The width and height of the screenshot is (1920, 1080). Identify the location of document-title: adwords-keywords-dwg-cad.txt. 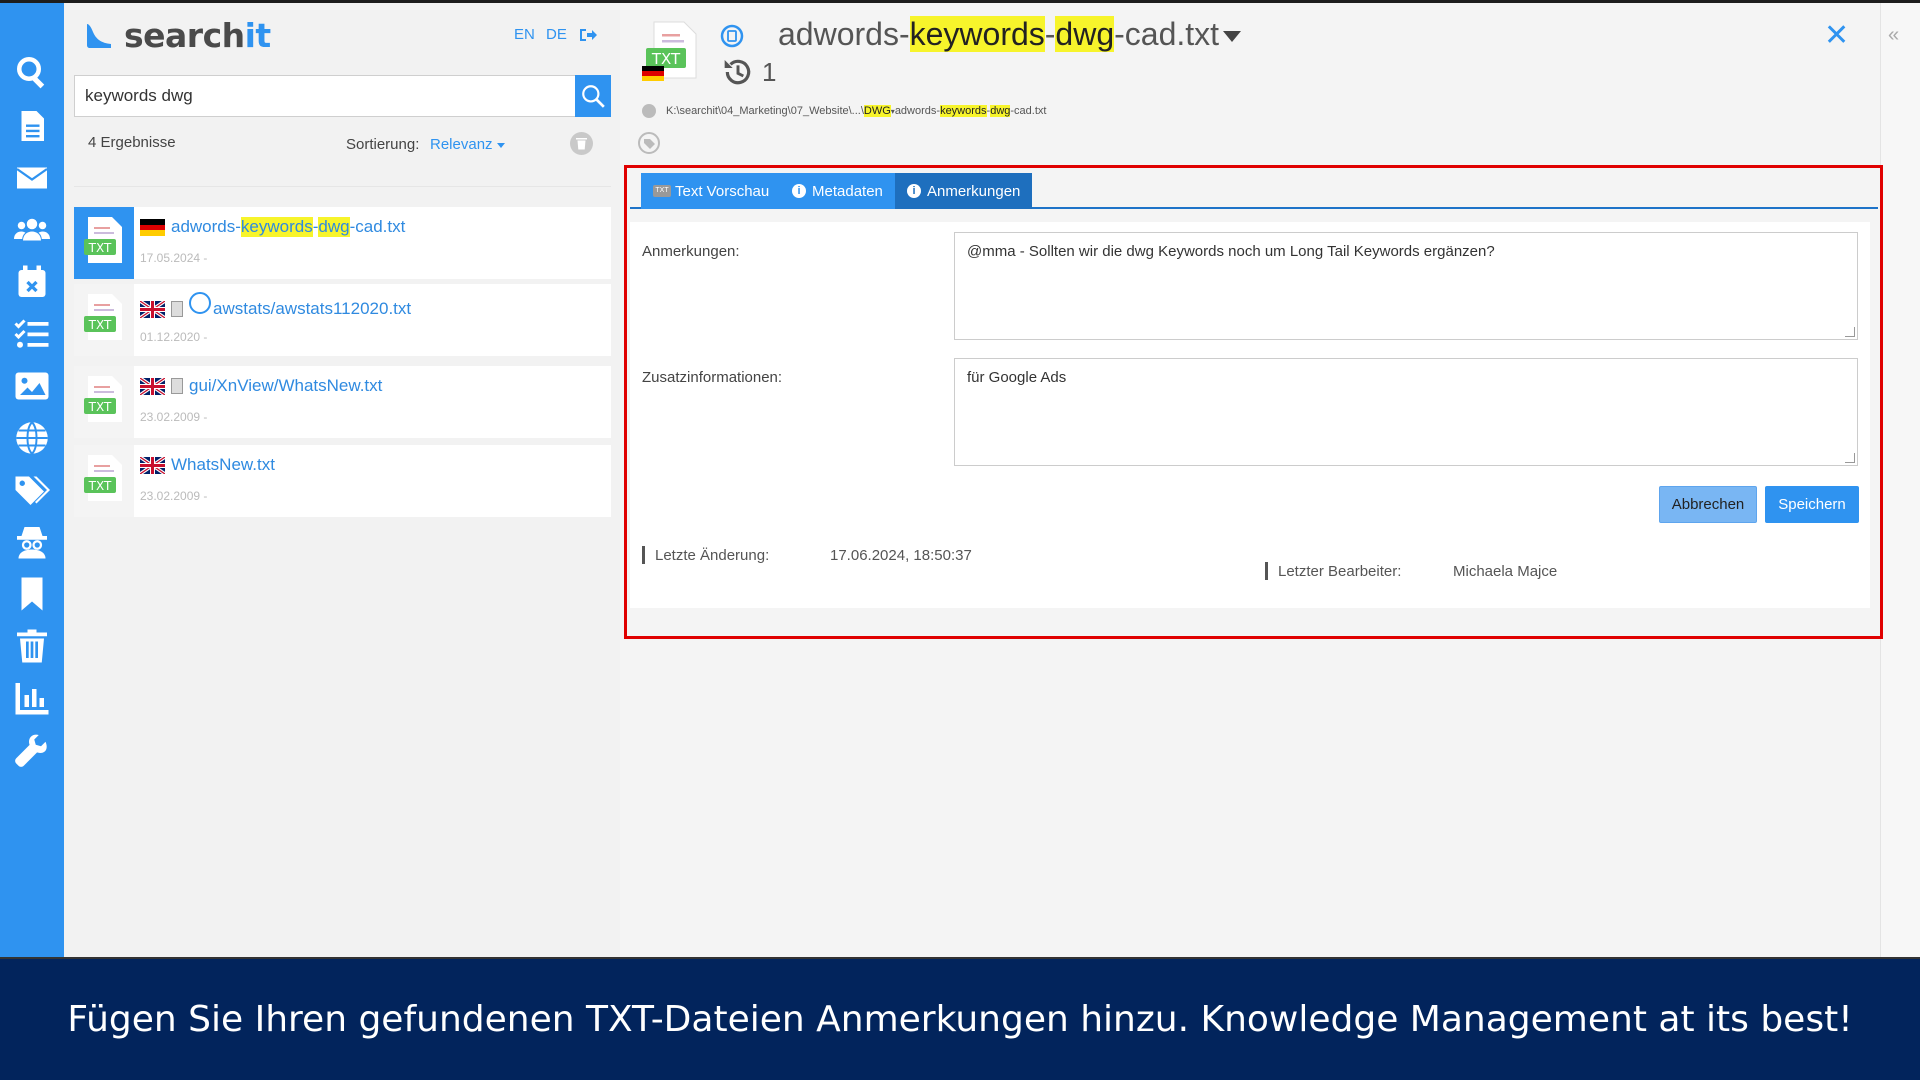
(1010, 34).